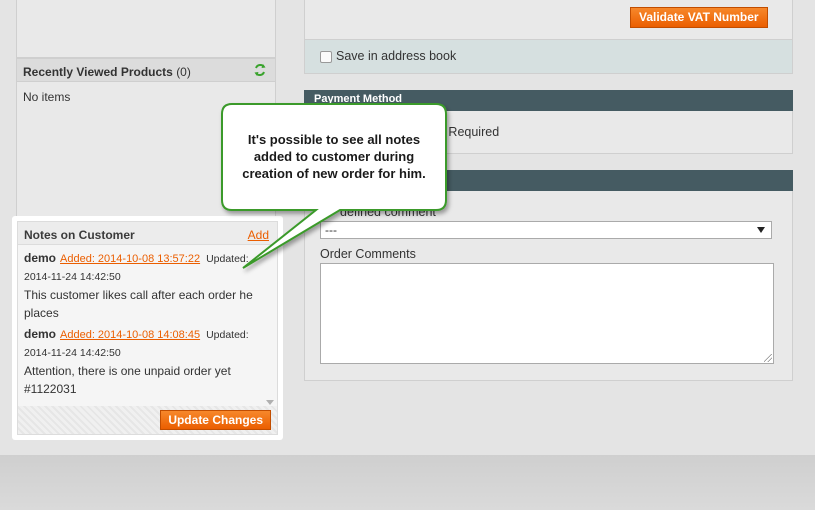 The height and width of the screenshot is (510, 815). What do you see at coordinates (258, 235) in the screenshot?
I see `add-note-link: Add` at bounding box center [258, 235].